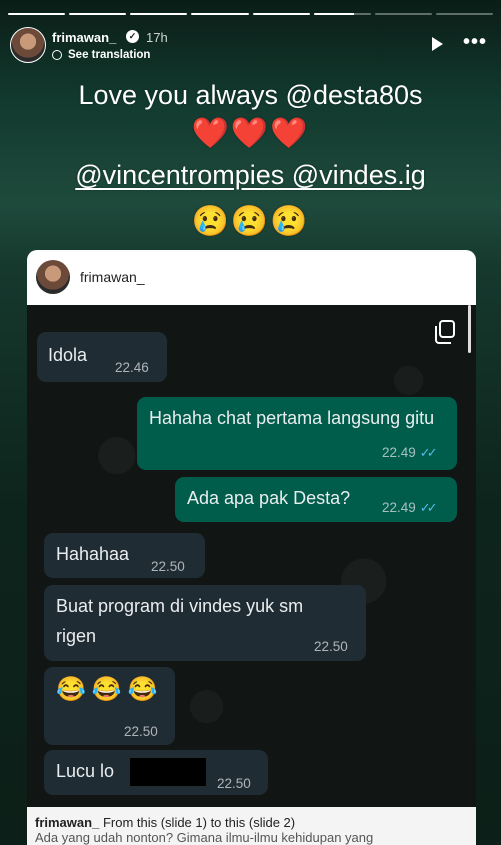  I want to click on message-text: Ada apa pak Desta?, so click(269, 498).